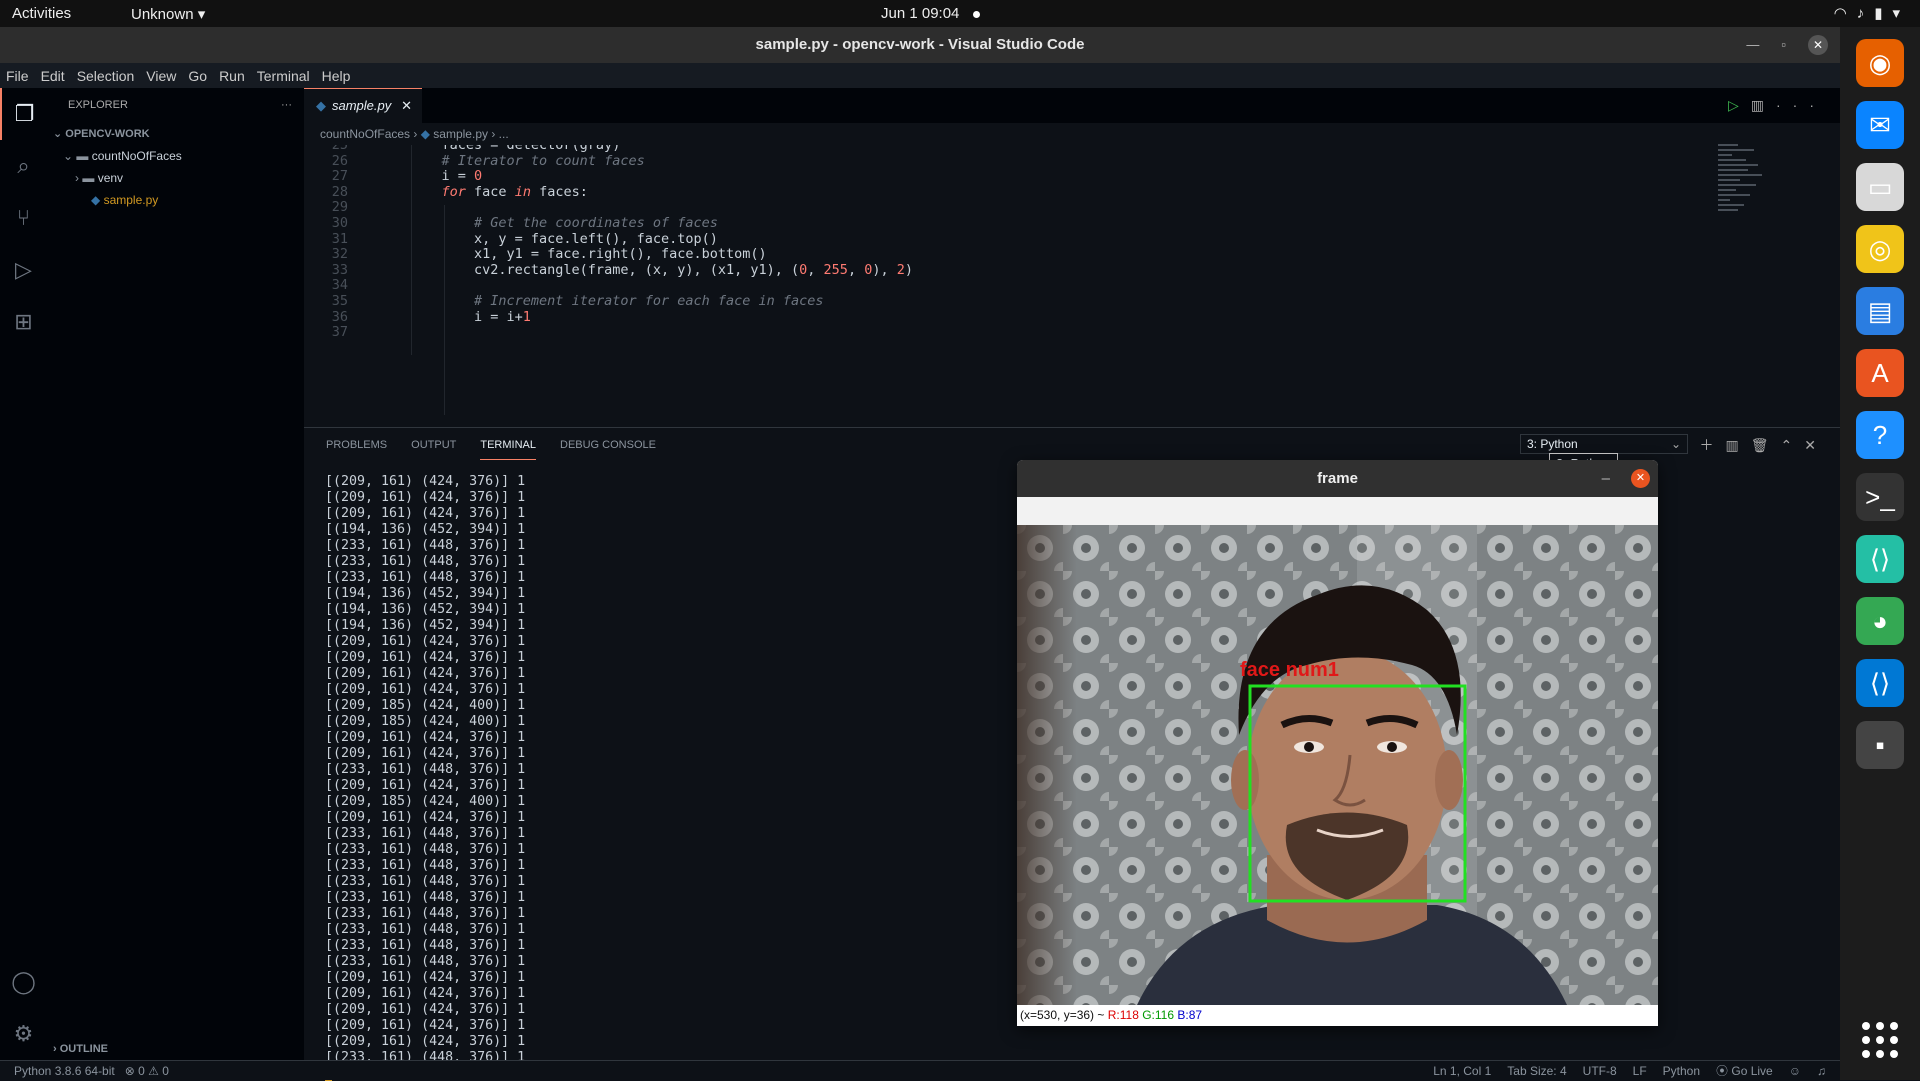  Describe the element at coordinates (23, 114) in the screenshot. I see `explorer-icon: ❐` at that location.